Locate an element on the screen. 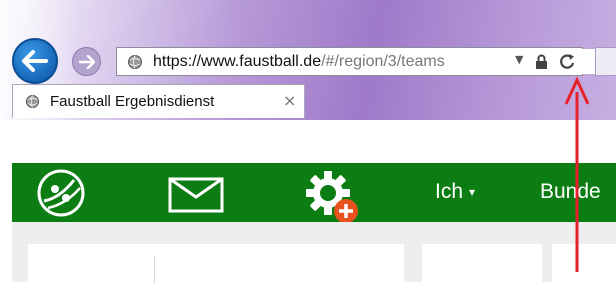 This screenshot has height=284, width=616. back-arrow-icon is located at coordinates (35, 61).